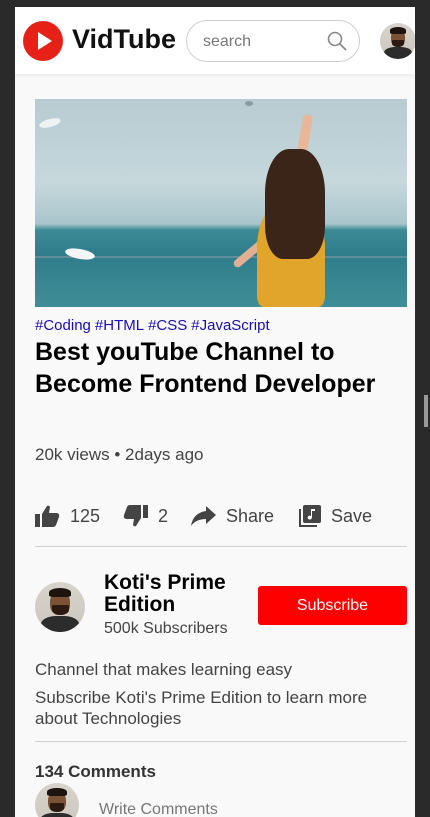 The image size is (430, 817). What do you see at coordinates (310, 516) in the screenshot?
I see `playlist-add-icon` at bounding box center [310, 516].